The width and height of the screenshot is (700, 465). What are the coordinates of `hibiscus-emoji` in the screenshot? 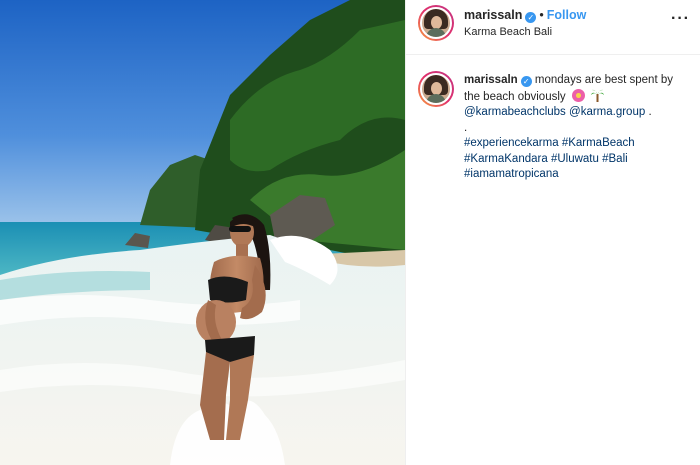 It's located at (578, 95).